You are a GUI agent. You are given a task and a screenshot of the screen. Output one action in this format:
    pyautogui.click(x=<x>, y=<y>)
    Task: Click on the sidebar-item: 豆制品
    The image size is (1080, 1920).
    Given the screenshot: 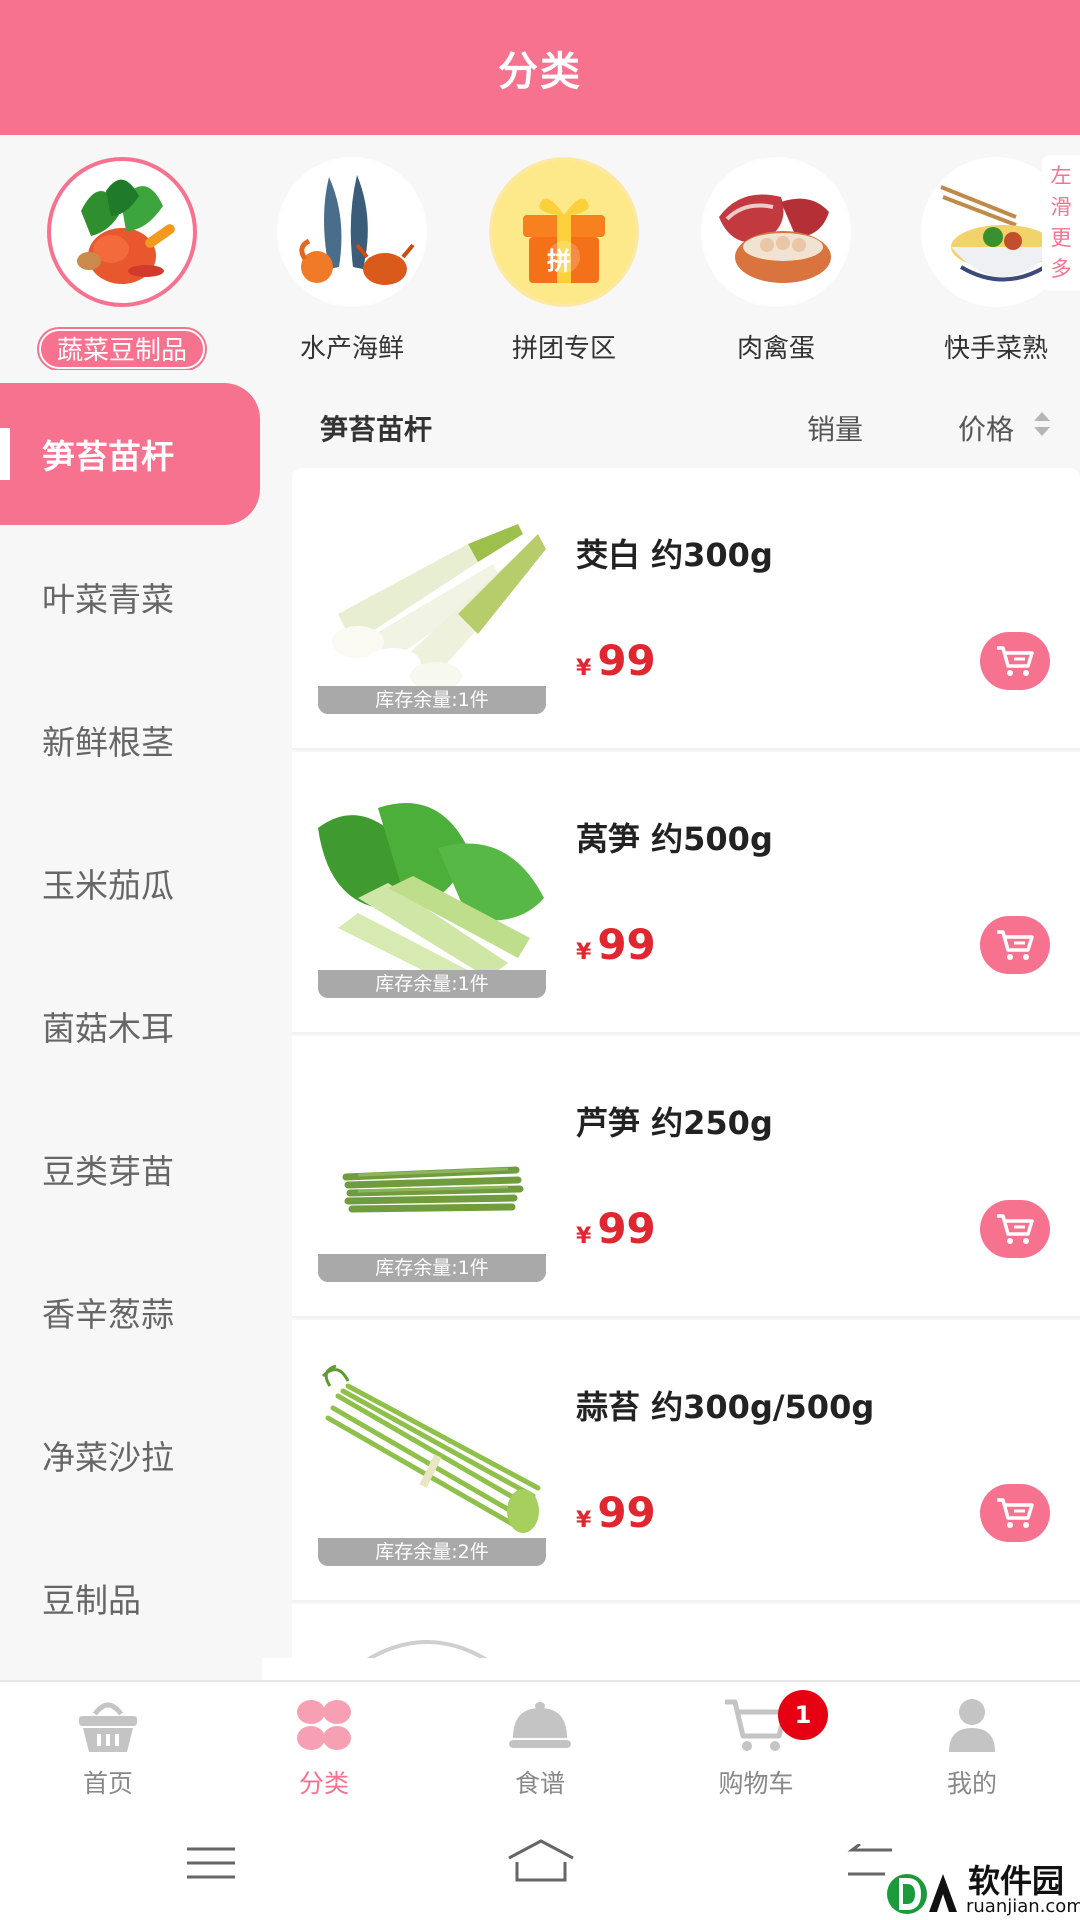 What is the action you would take?
    pyautogui.click(x=131, y=1598)
    